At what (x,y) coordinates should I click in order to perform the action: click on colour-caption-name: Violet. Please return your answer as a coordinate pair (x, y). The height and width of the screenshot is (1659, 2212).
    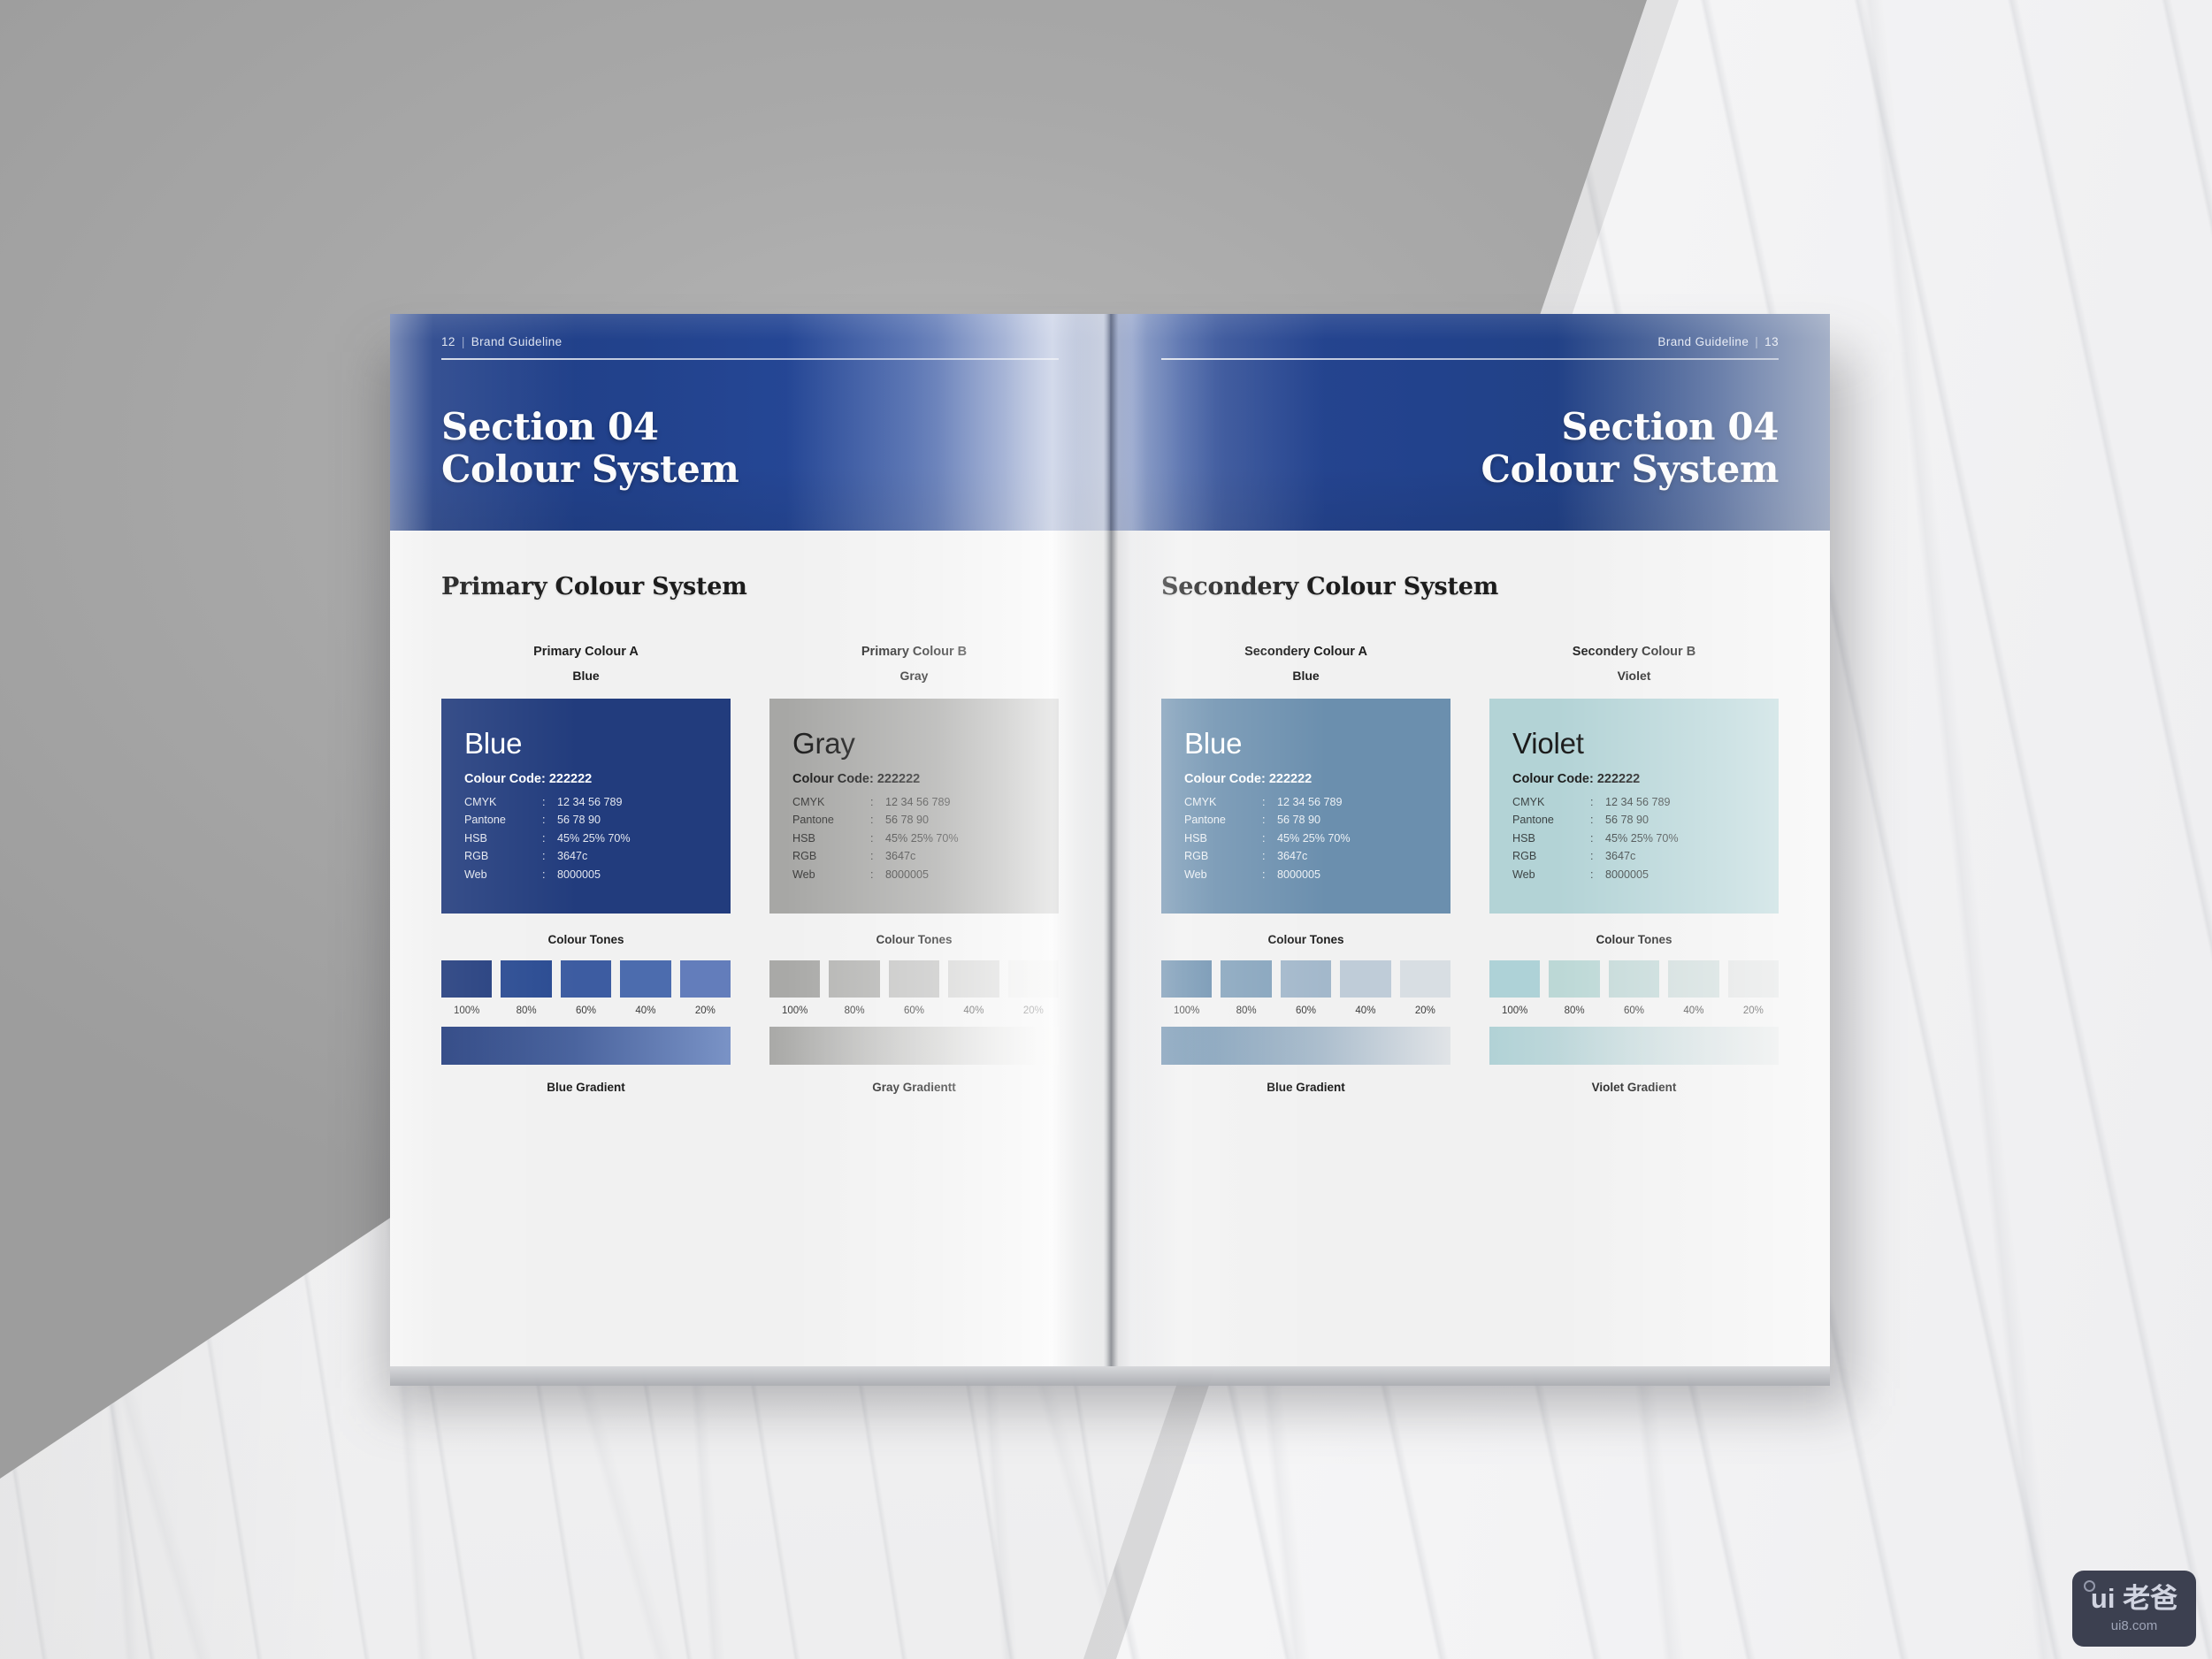
    Looking at the image, I should click on (1634, 676).